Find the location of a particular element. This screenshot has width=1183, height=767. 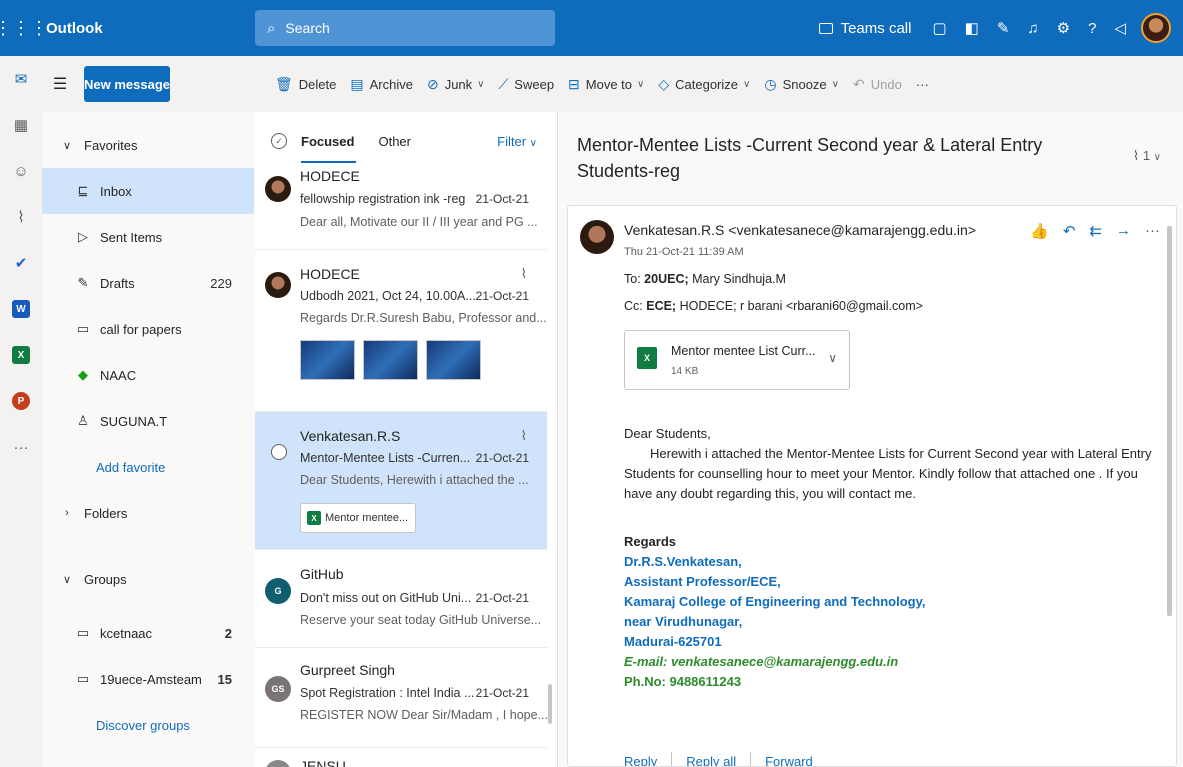

menu-icon: ☰ is located at coordinates (60, 84).